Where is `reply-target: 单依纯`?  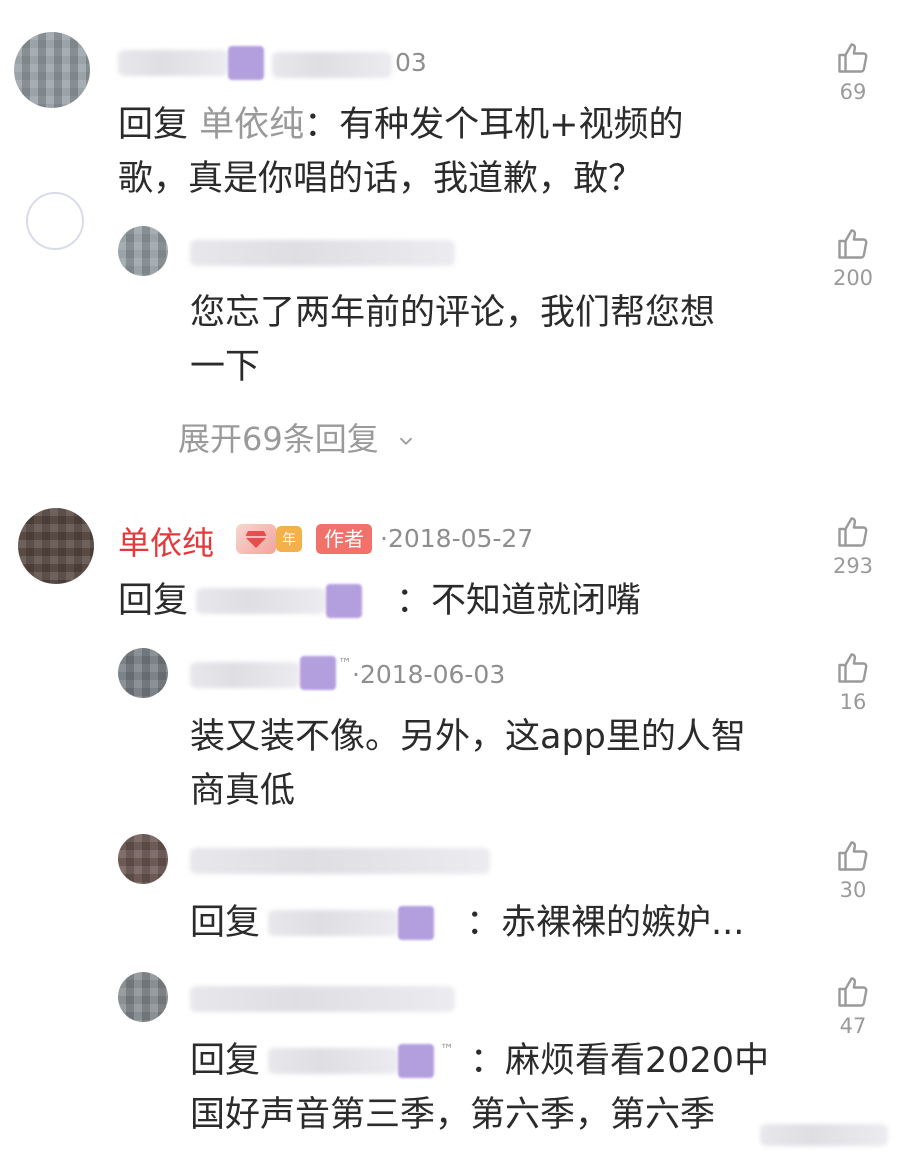 reply-target: 单依纯 is located at coordinates (251, 125).